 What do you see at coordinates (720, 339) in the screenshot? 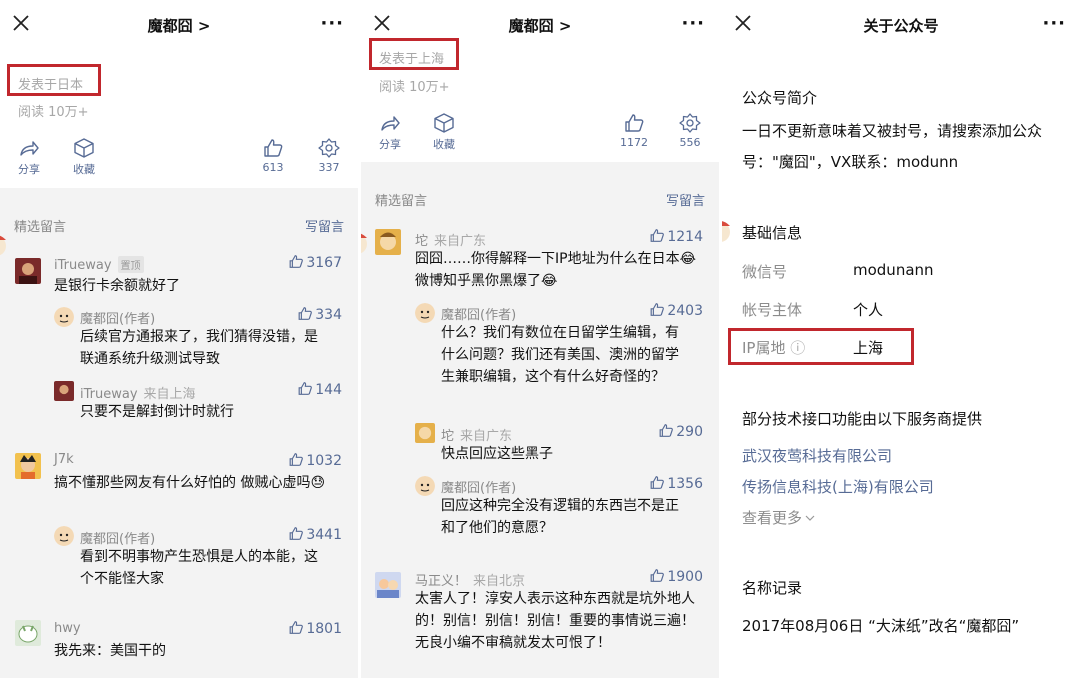
I see `panel-divider` at bounding box center [720, 339].